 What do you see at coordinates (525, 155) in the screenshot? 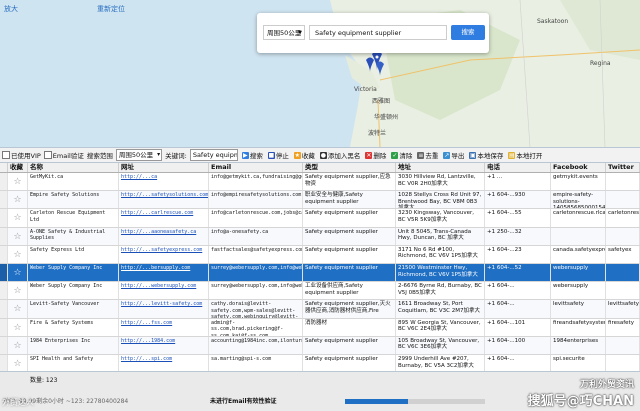
I see `open-local-button: ▤ 本地打开` at bounding box center [525, 155].